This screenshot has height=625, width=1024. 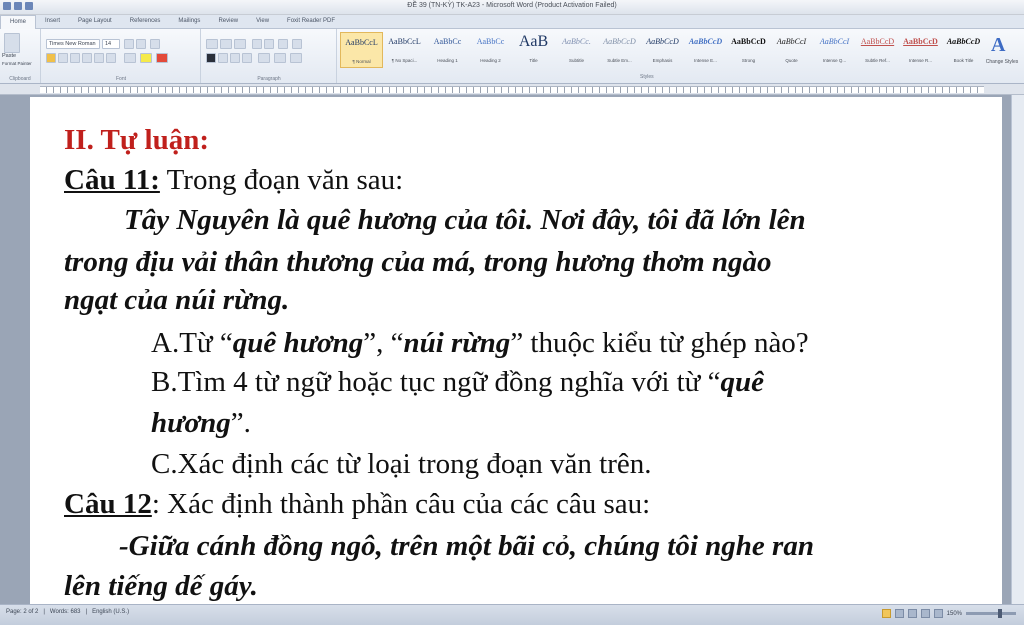 I want to click on zoom-level: 150%, so click(x=954, y=614).